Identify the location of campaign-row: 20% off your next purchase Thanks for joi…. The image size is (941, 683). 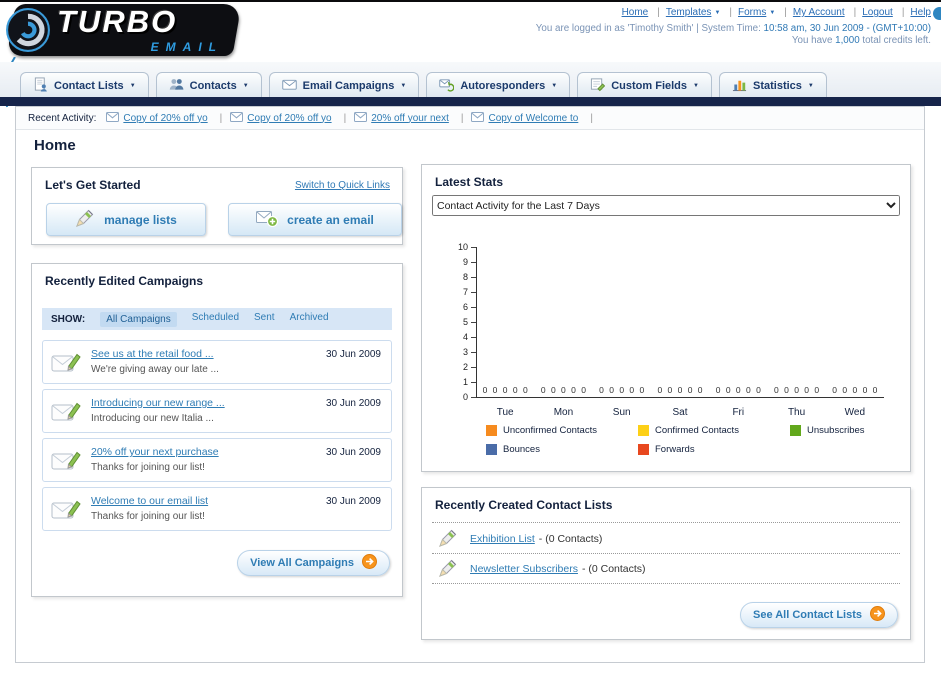
(217, 460).